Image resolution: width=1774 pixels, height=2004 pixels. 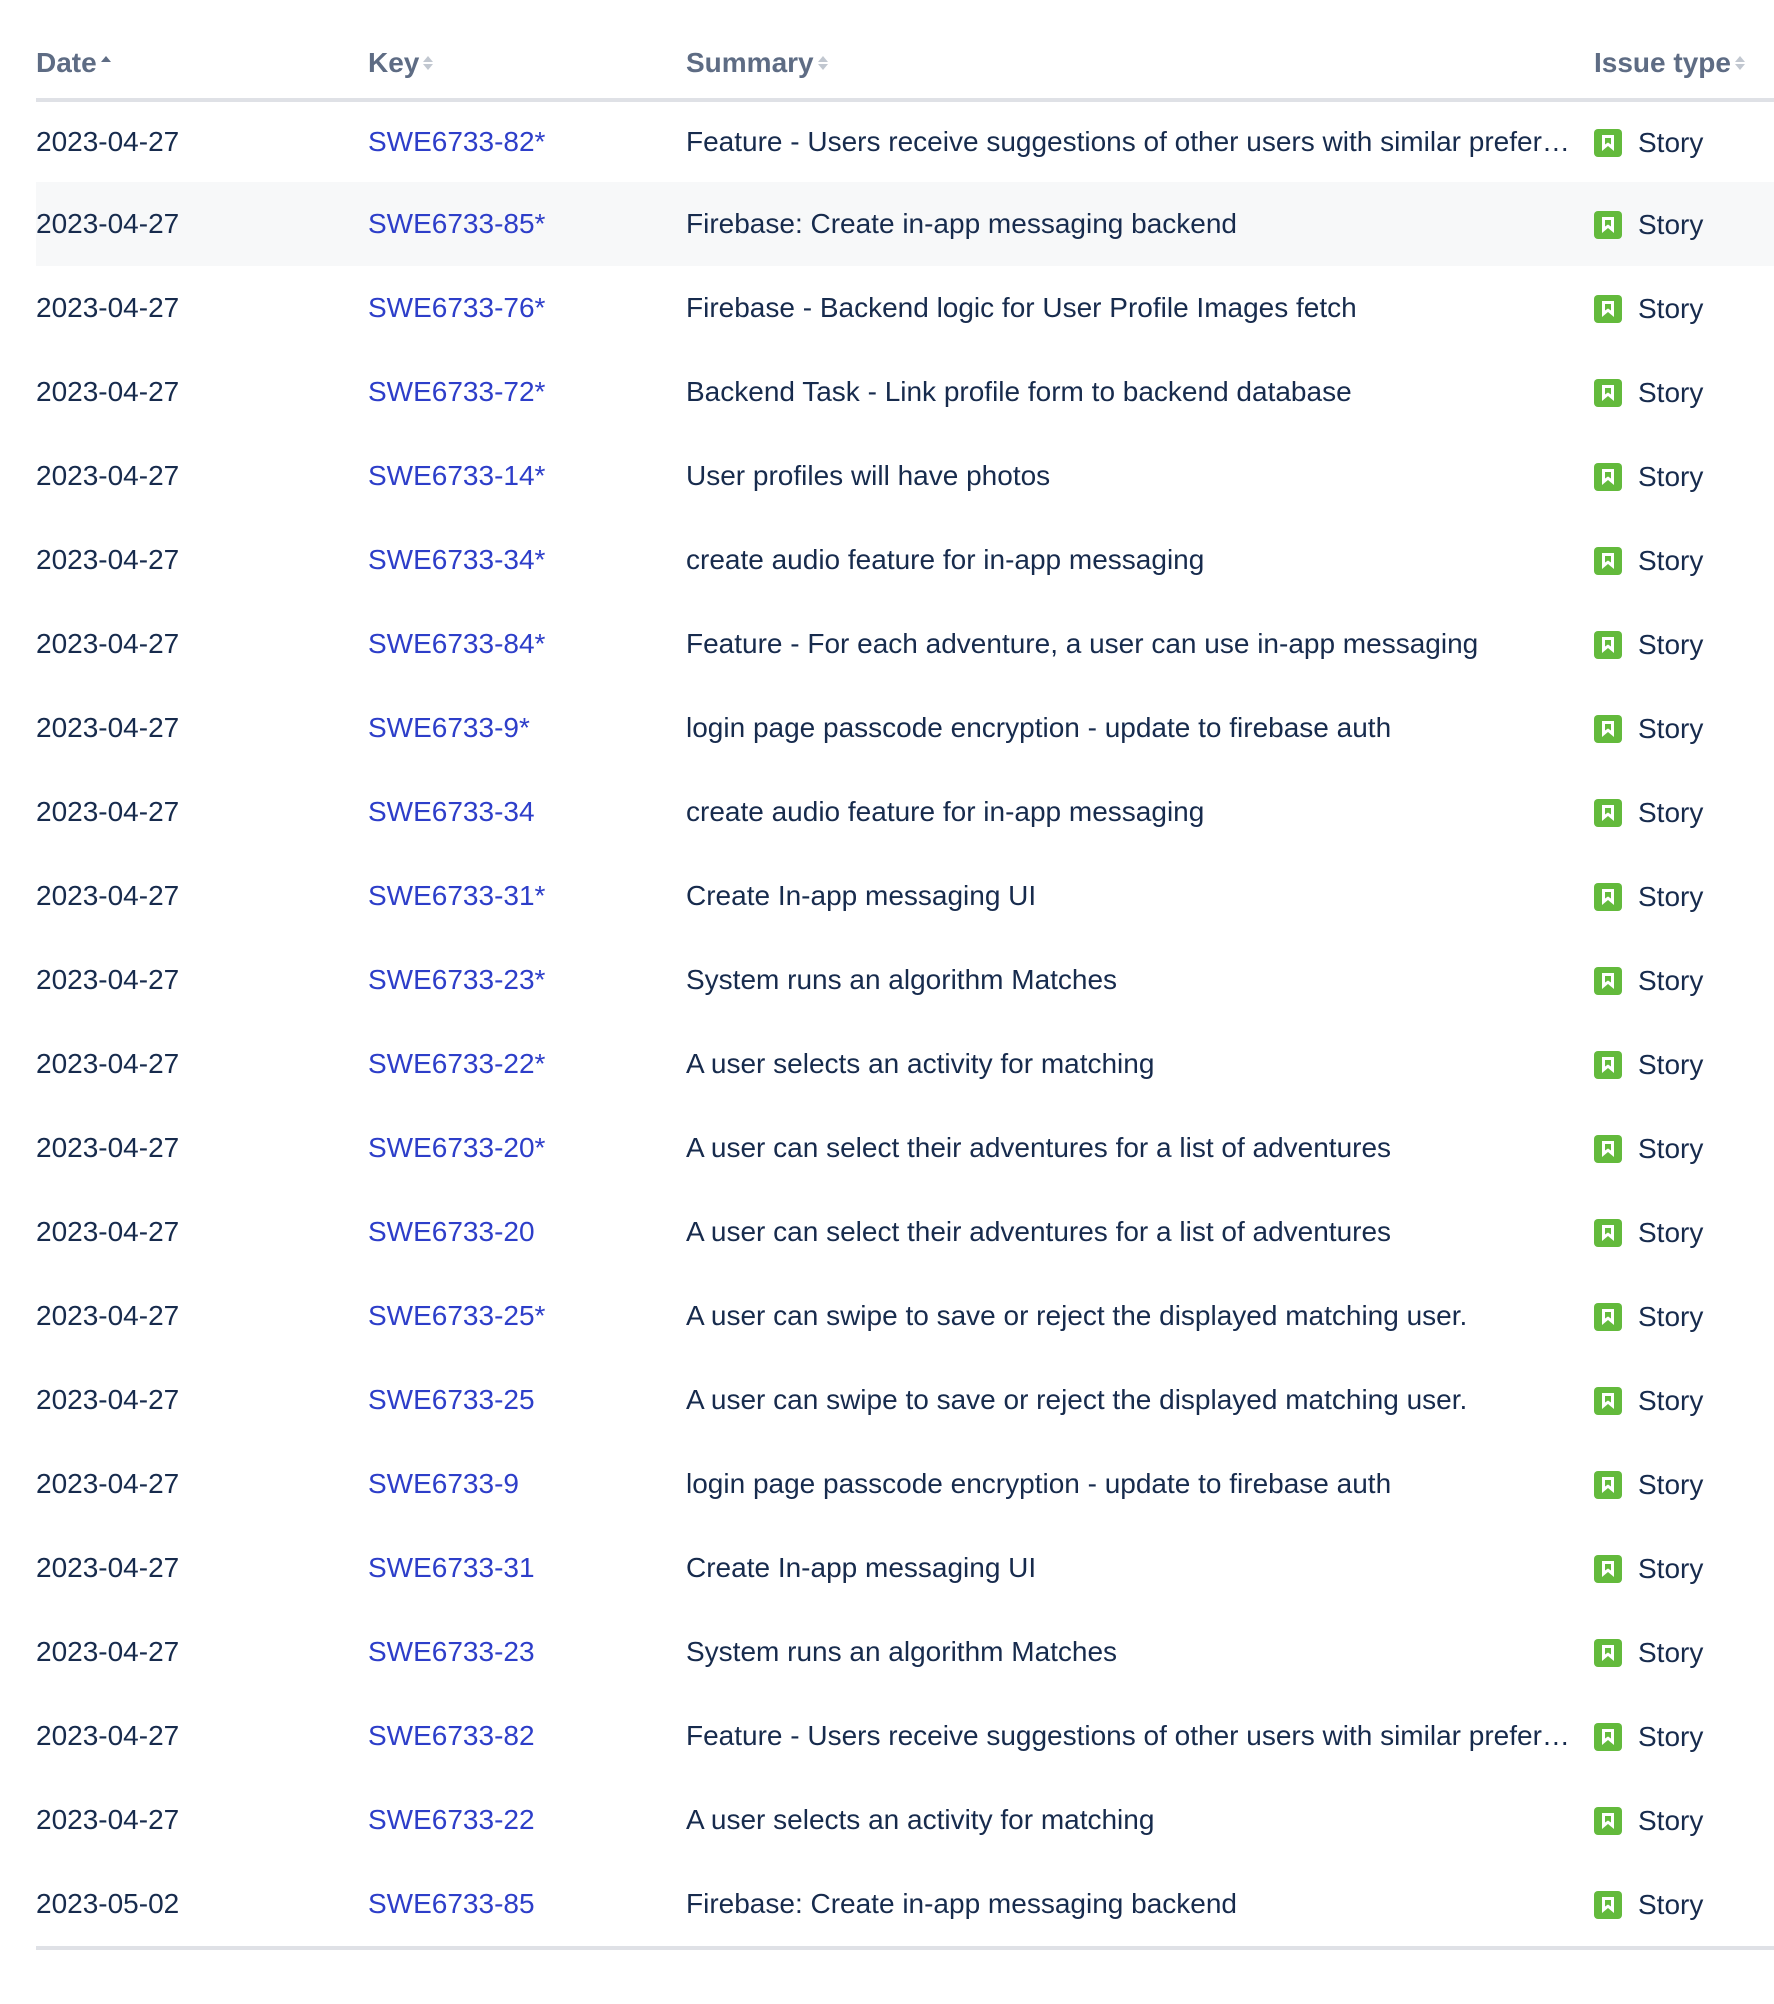 I want to click on issue-key-link: SWE6733-84*, so click(x=456, y=643).